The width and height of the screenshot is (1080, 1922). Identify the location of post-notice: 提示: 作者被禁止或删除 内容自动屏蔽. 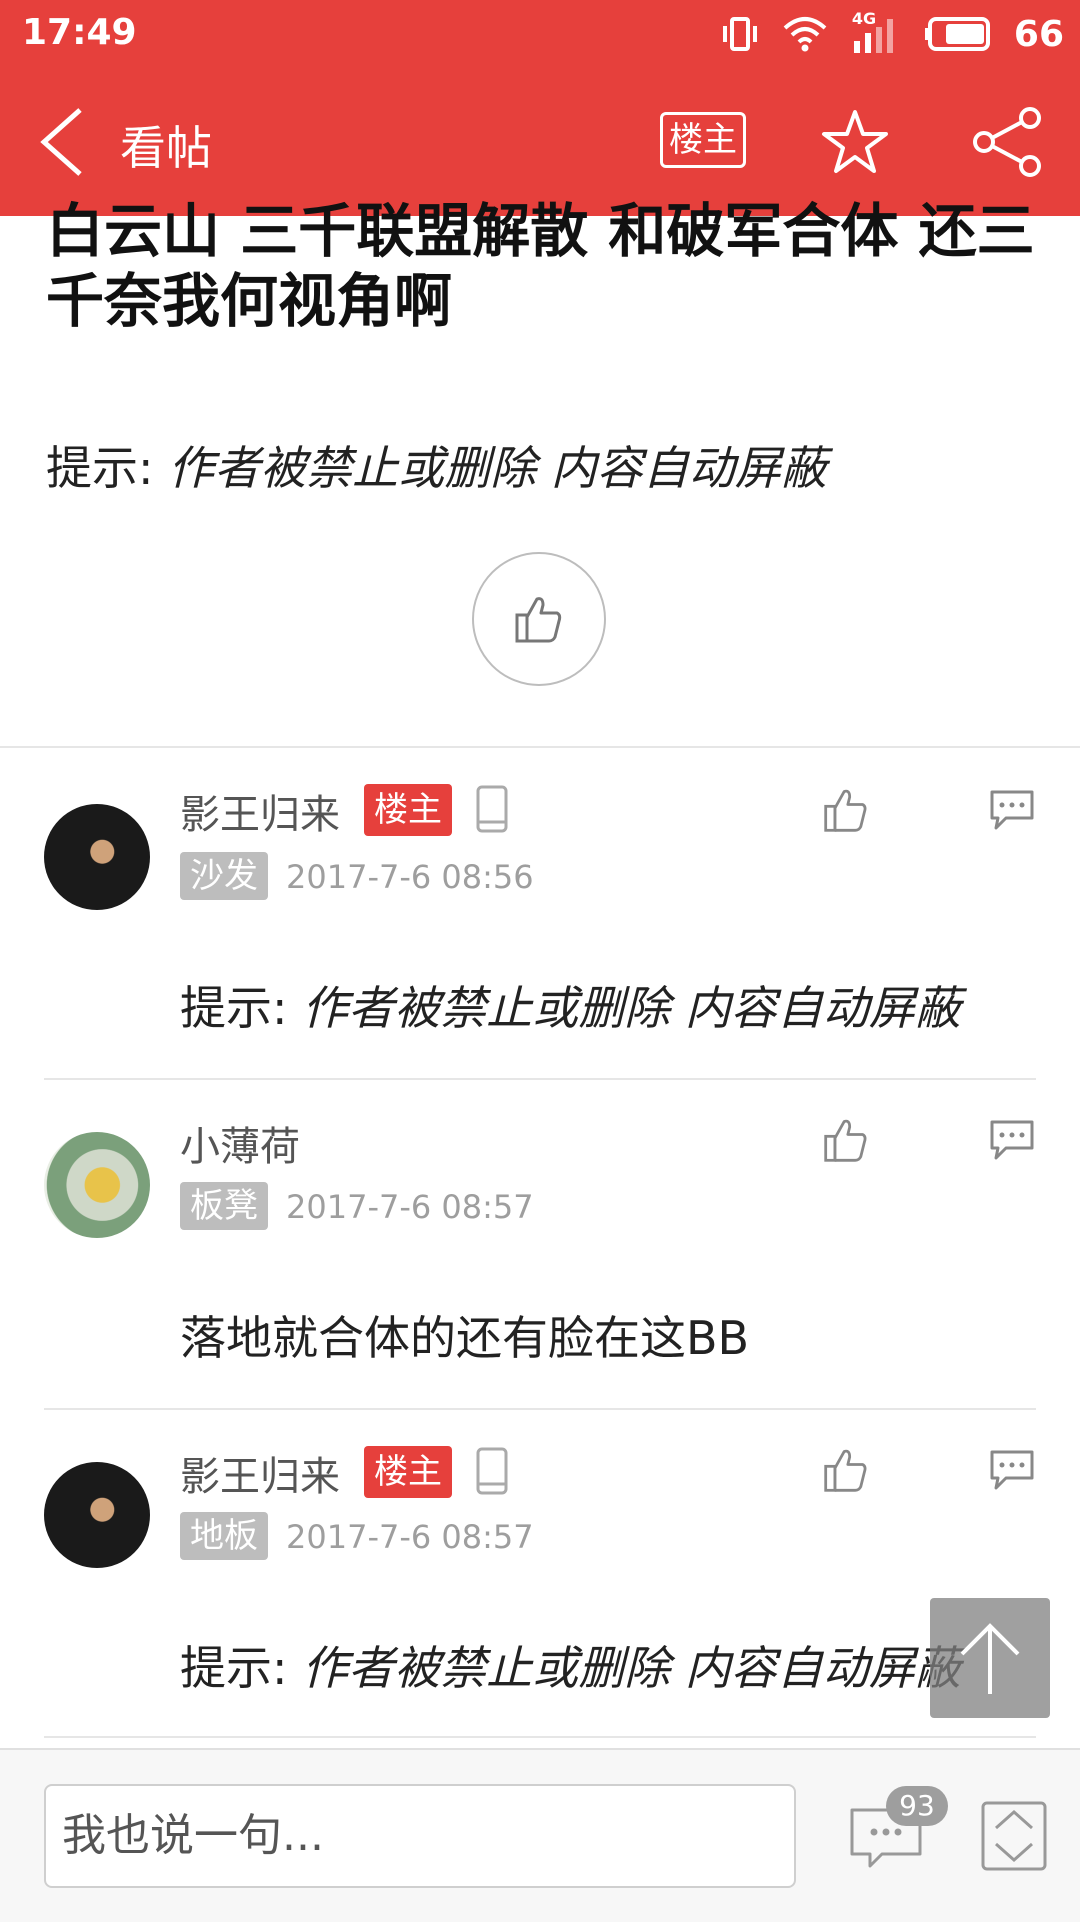
(436, 465).